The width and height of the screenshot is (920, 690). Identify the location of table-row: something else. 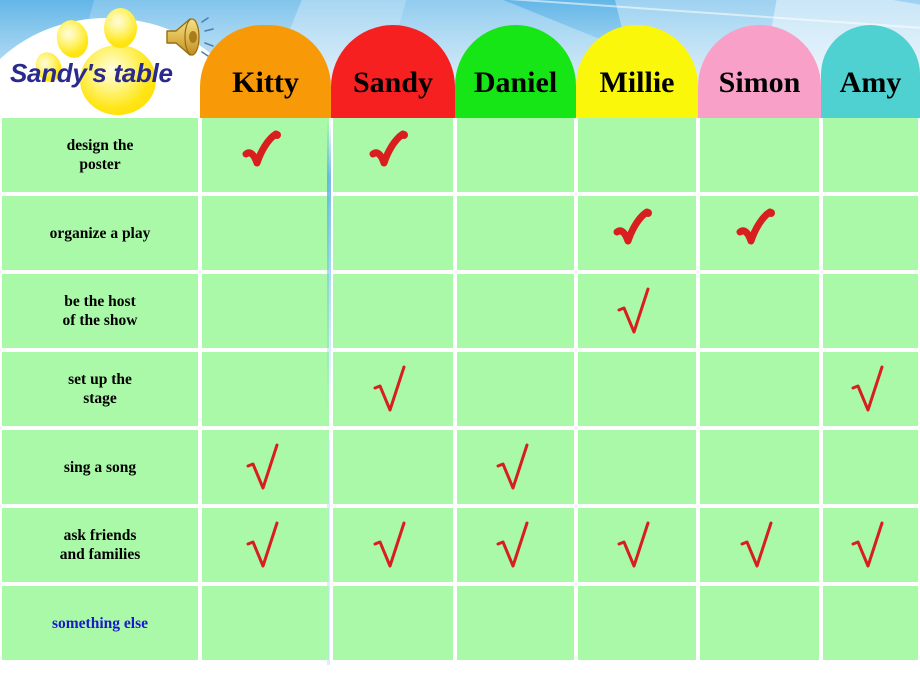
(460, 623).